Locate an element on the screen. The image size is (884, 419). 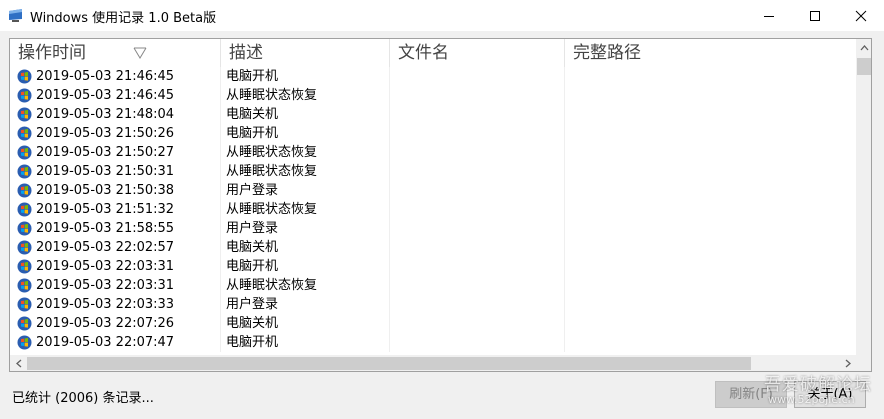
maximize-icon is located at coordinates (815, 15).